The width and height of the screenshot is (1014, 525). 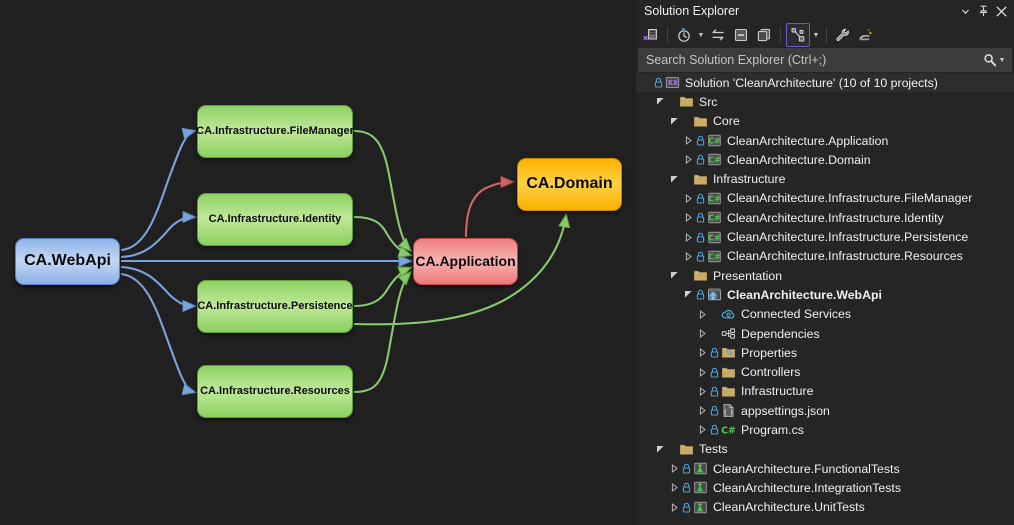 I want to click on diagram-node-filemanager: CA.Infrastructure.FileManager, so click(x=275, y=131).